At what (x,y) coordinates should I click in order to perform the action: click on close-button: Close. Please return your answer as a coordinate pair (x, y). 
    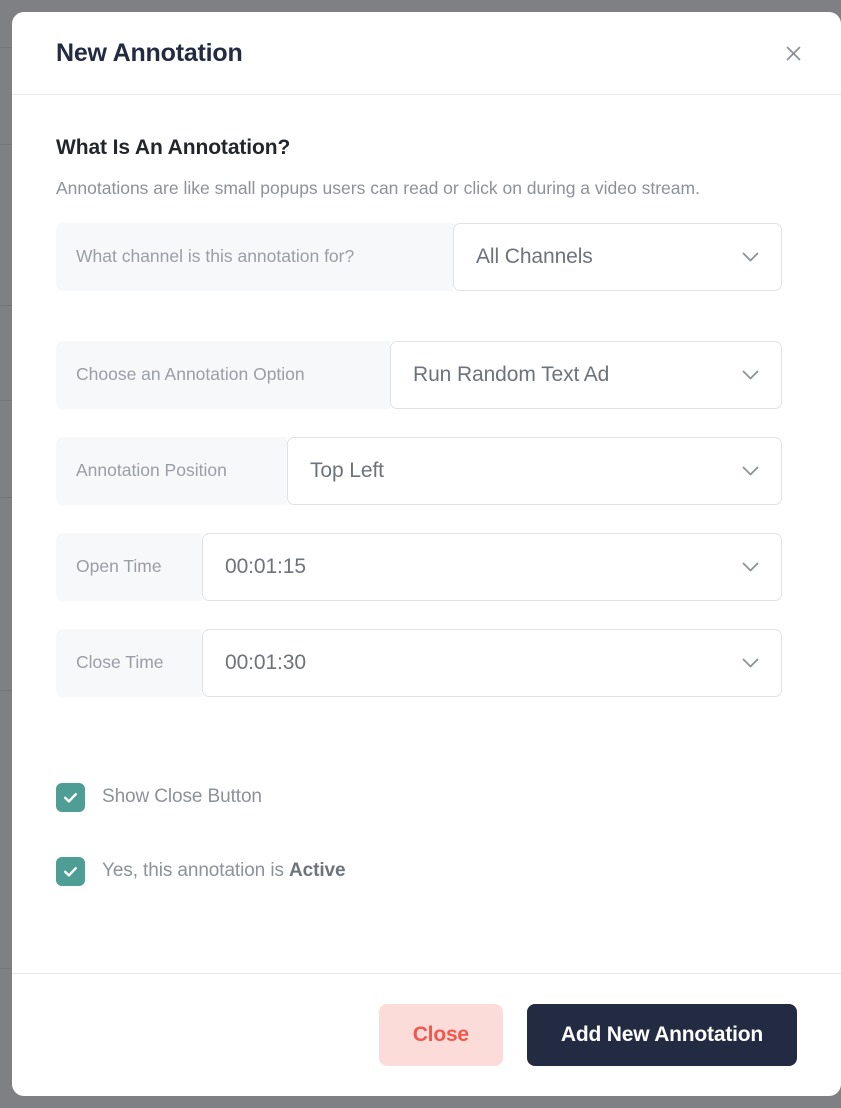
    Looking at the image, I should click on (440, 1035).